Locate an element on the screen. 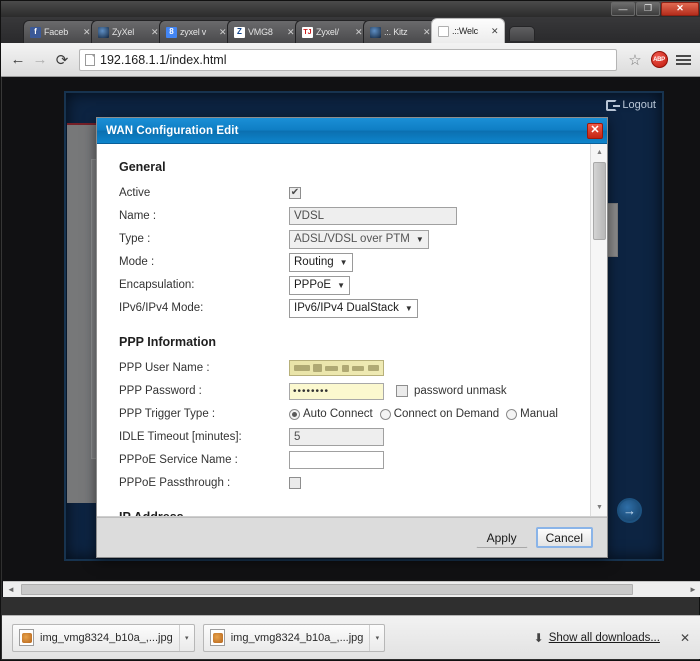  page-info-icon is located at coordinates (90, 59).